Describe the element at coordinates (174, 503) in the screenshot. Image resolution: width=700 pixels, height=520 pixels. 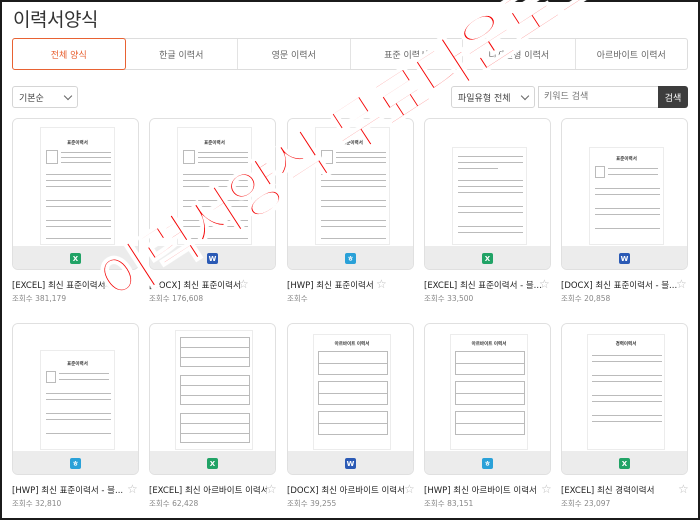
I see `card-views: 조회수 62,428` at that location.